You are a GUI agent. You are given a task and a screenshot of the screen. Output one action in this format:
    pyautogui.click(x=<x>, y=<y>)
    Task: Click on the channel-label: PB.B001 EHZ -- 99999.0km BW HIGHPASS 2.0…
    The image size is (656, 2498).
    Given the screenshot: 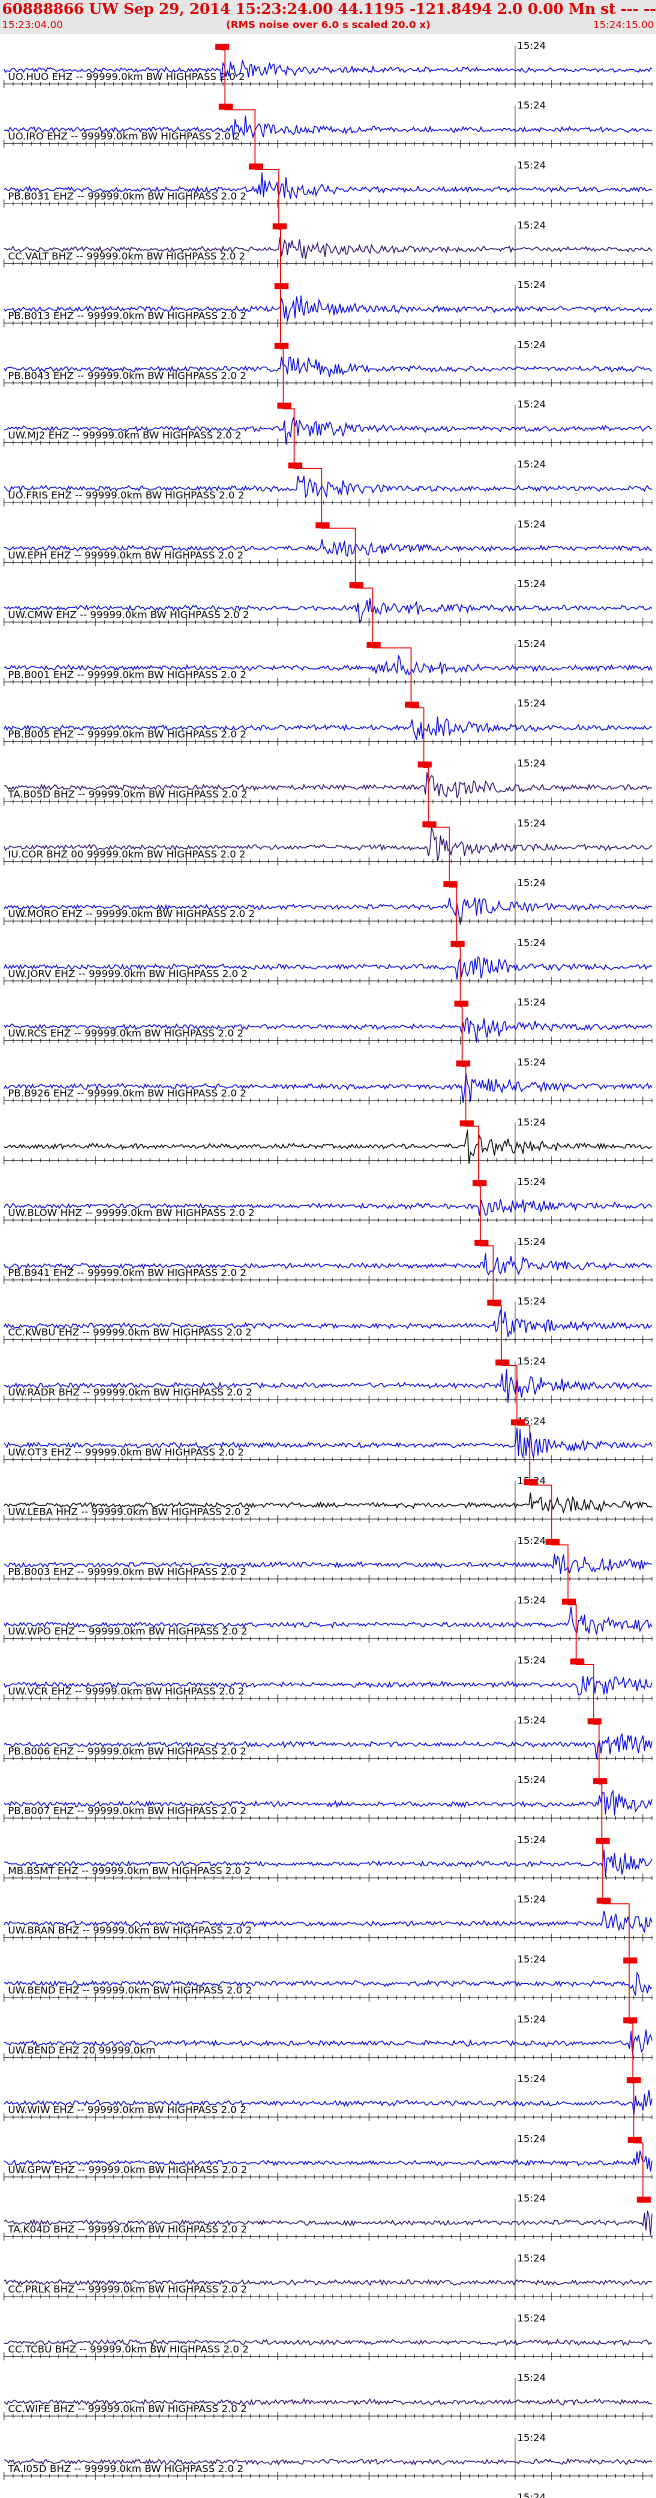 What is the action you would take?
    pyautogui.click(x=127, y=675)
    